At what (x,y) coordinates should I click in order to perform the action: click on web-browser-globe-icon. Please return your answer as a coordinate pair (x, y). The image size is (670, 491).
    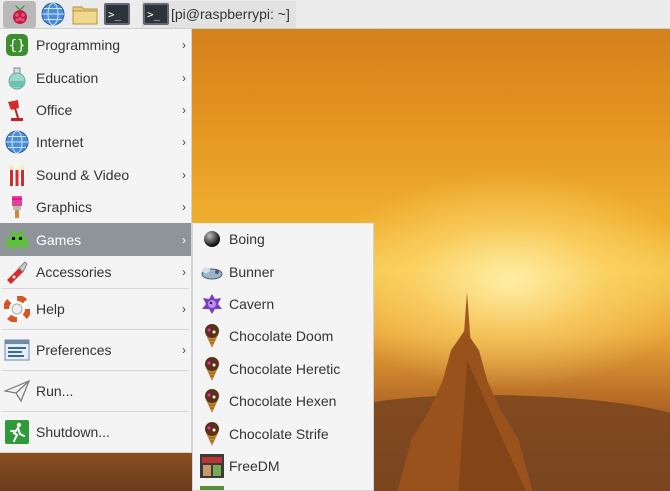
    Looking at the image, I should click on (53, 14).